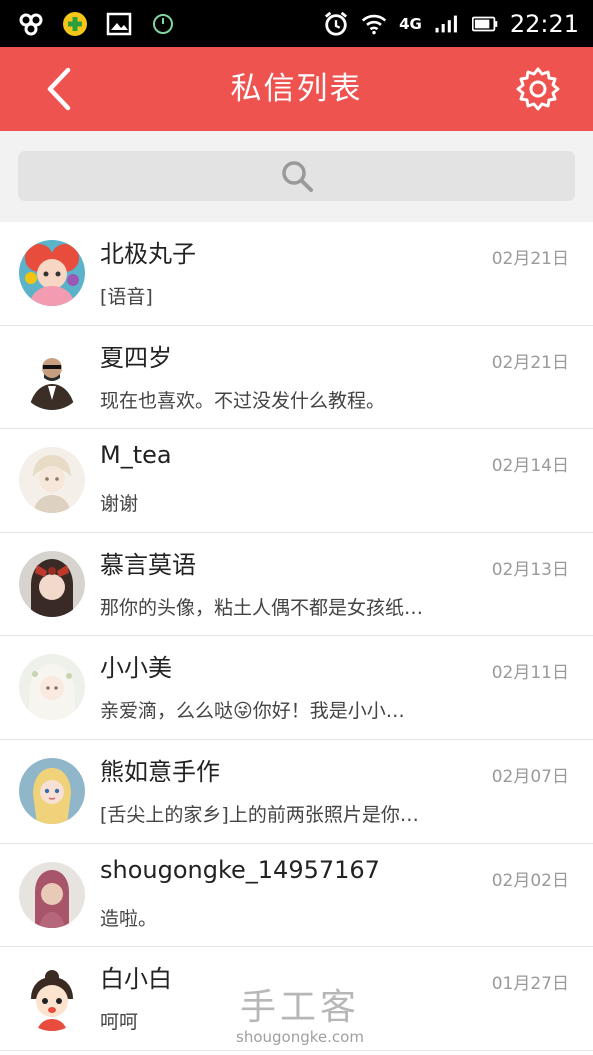  What do you see at coordinates (296, 688) in the screenshot?
I see `conversation-row: 小小美 亲爱滴，么么哒😜你好！我是小小… 02月11日` at bounding box center [296, 688].